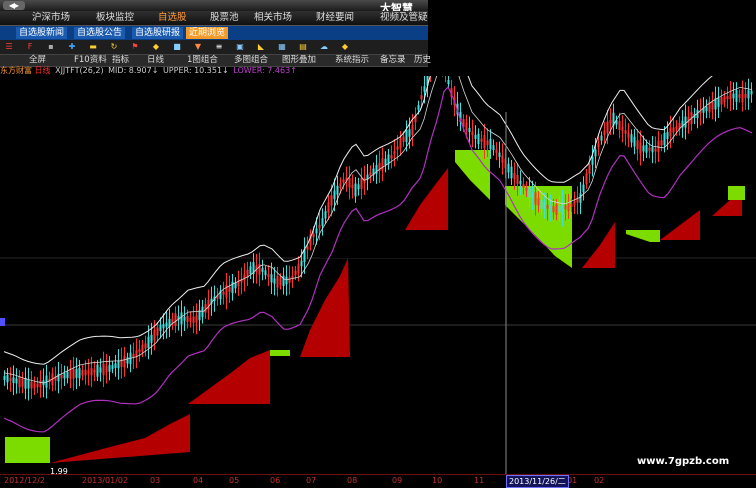 This screenshot has height=488, width=756. What do you see at coordinates (198, 480) in the screenshot?
I see `date-tick: 04` at bounding box center [198, 480].